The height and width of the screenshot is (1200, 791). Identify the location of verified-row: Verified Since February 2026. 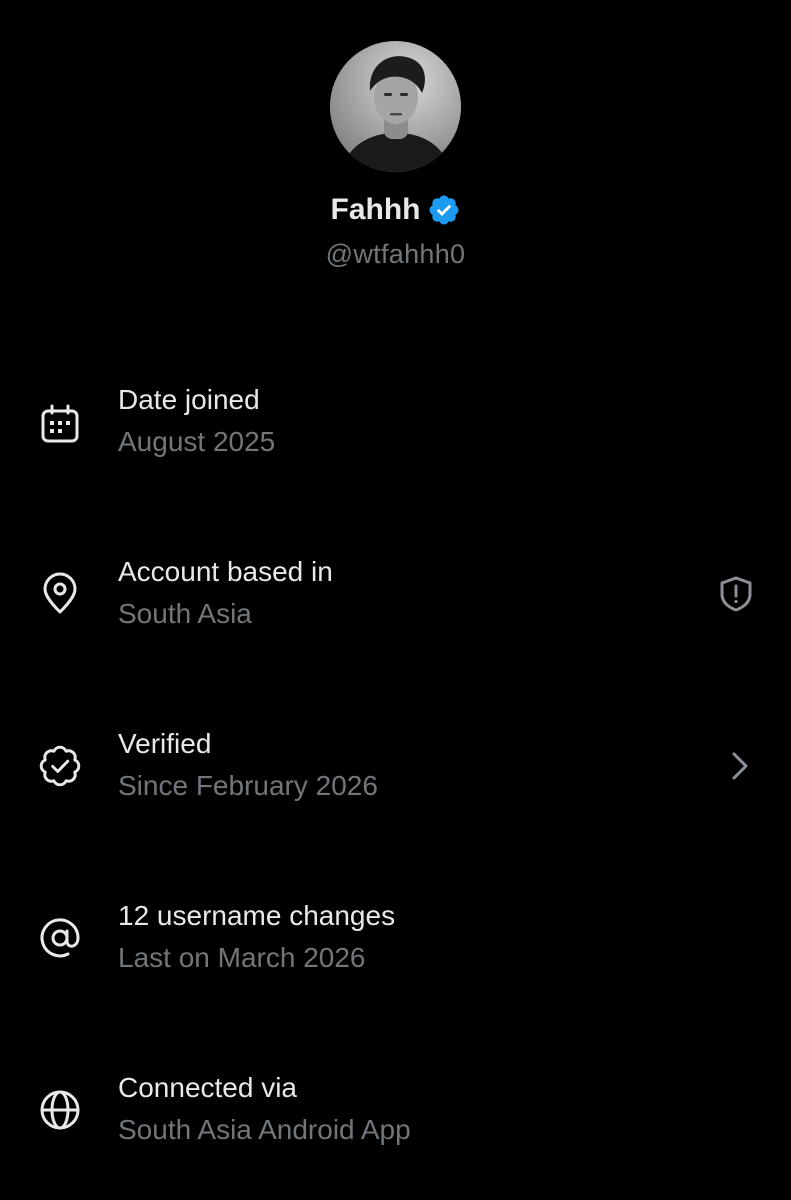
(395, 774).